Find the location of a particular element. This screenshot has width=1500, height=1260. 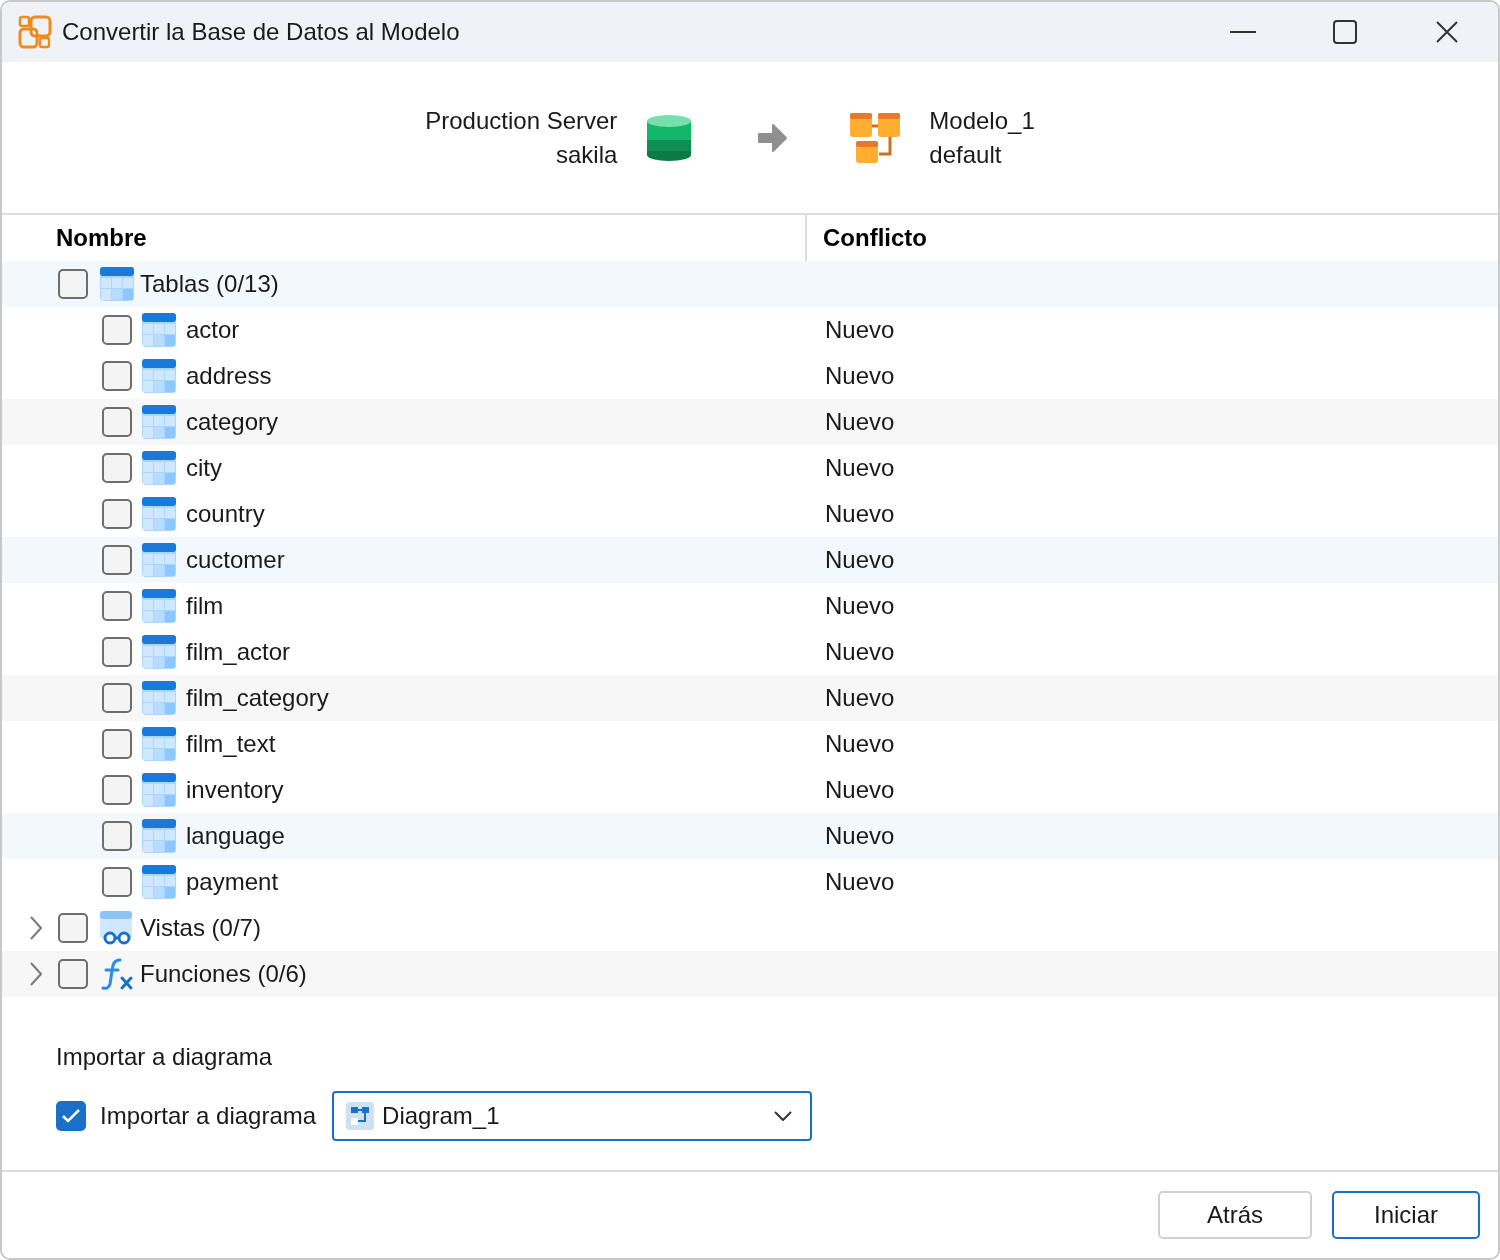

tree-row: film_actor Nuevo is located at coordinates (750, 652).